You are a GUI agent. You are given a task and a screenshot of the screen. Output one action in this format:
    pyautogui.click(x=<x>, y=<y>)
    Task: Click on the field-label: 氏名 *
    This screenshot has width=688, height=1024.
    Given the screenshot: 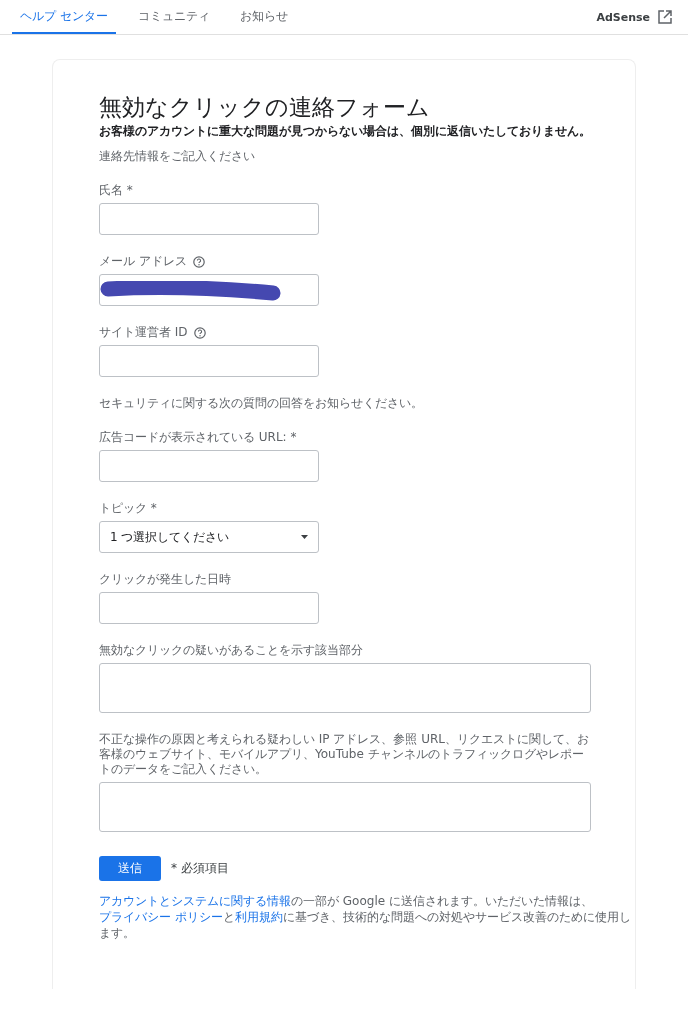 What is the action you would take?
    pyautogui.click(x=116, y=190)
    